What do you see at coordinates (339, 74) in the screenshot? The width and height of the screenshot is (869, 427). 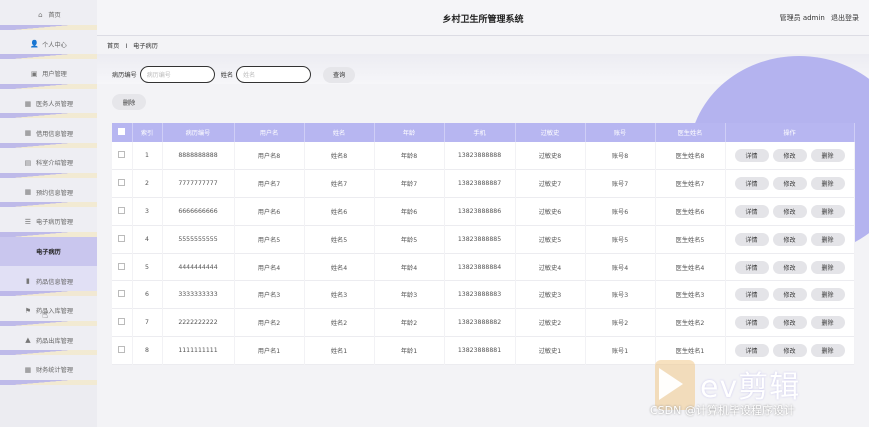 I see `search-button: 查询` at bounding box center [339, 74].